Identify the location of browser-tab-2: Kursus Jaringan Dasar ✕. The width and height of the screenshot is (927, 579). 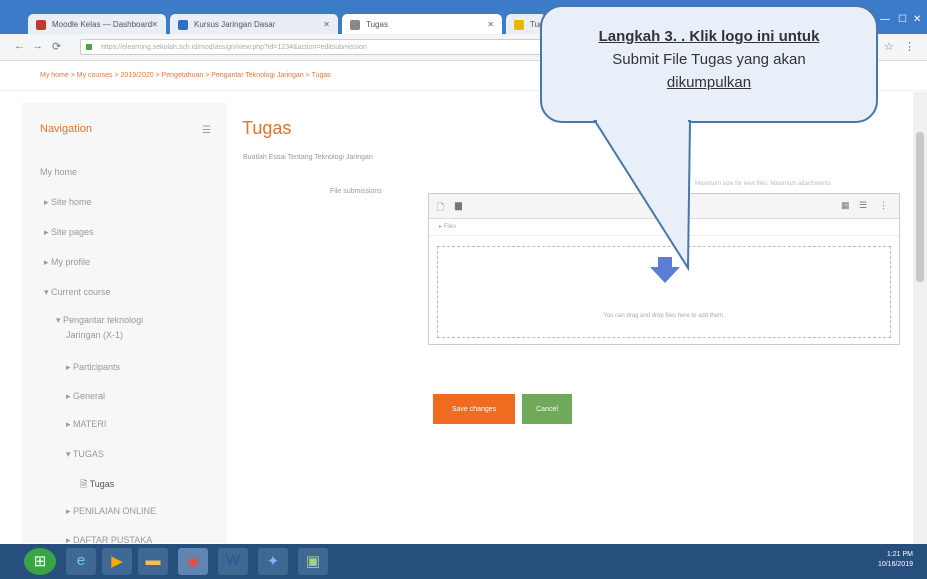
(254, 25).